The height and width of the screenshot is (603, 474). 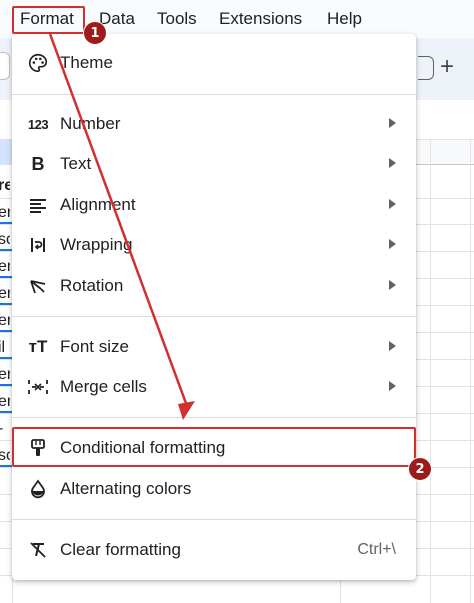 I want to click on font-size-icon: тT, so click(x=38, y=346).